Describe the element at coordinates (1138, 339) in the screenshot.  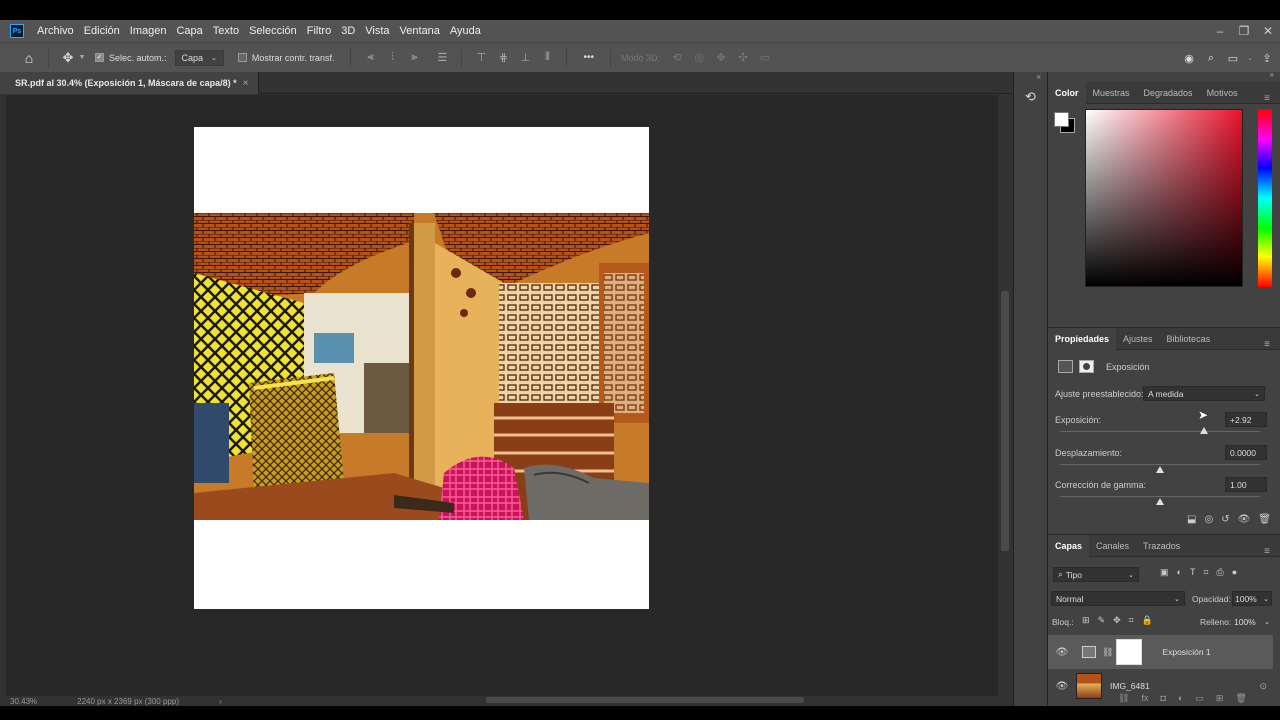
I see `tab-ajustes: Ajustes` at that location.